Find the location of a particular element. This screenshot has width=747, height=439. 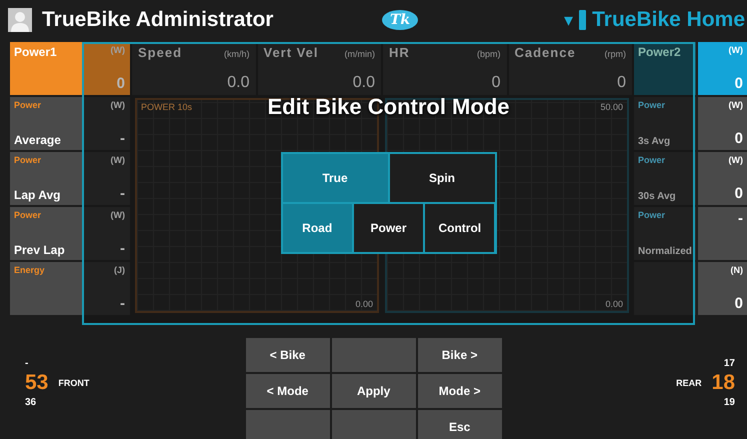

metric-unit: (bpm) is located at coordinates (488, 54).